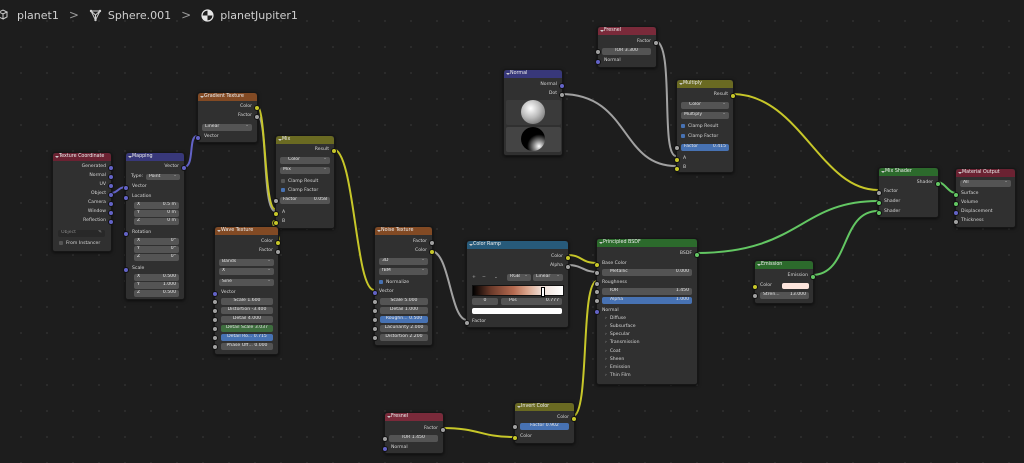 The width and height of the screenshot is (1024, 463). I want to click on node-normal: Normal Normal Dot, so click(534, 112).